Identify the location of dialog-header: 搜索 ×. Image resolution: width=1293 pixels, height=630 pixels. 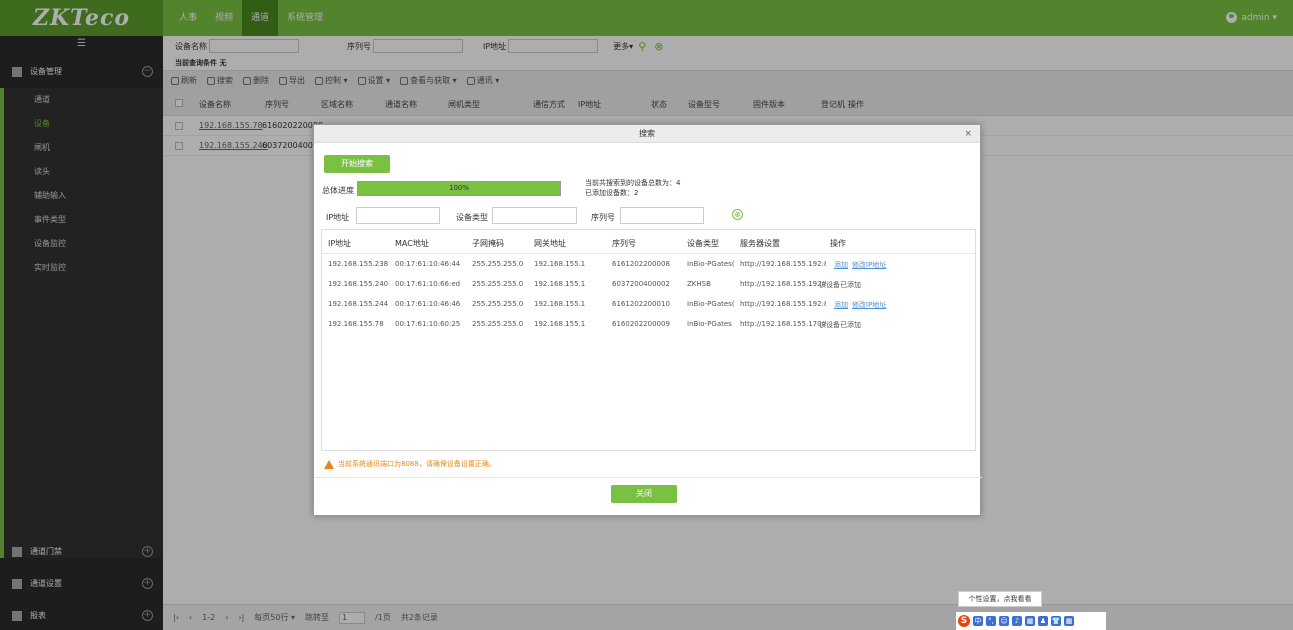
(647, 134).